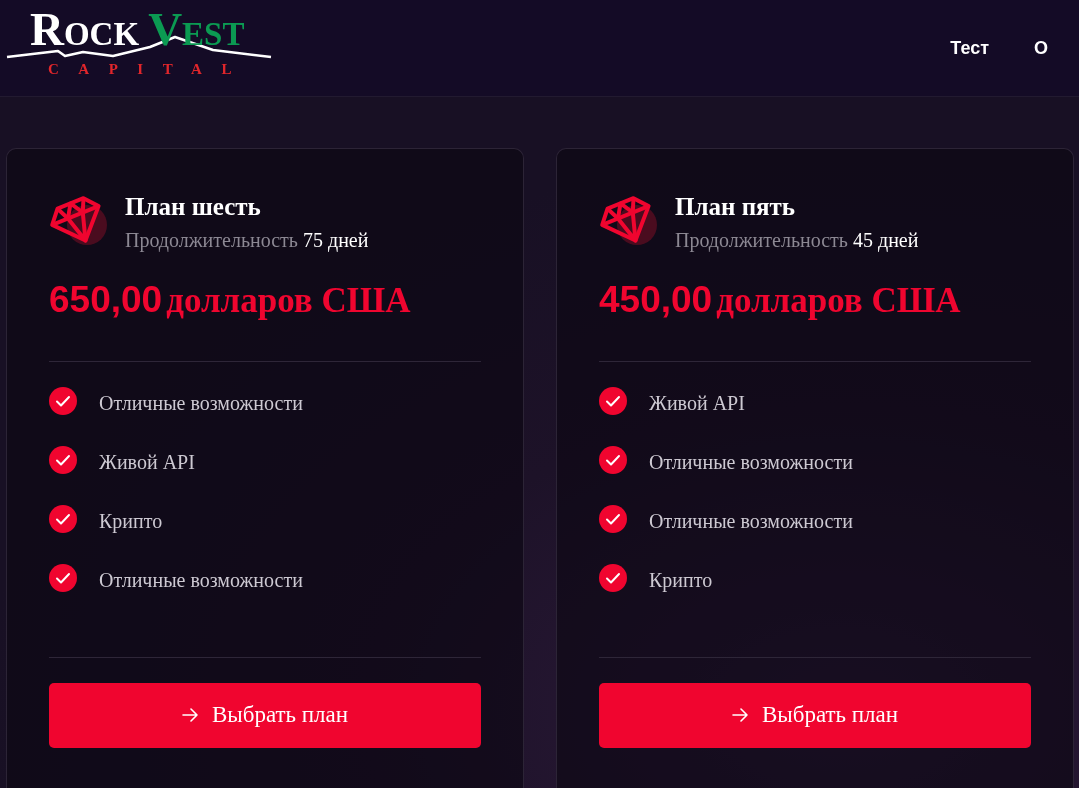 This screenshot has width=1079, height=788. What do you see at coordinates (885, 240) in the screenshot?
I see `duration-value: 45 дней` at bounding box center [885, 240].